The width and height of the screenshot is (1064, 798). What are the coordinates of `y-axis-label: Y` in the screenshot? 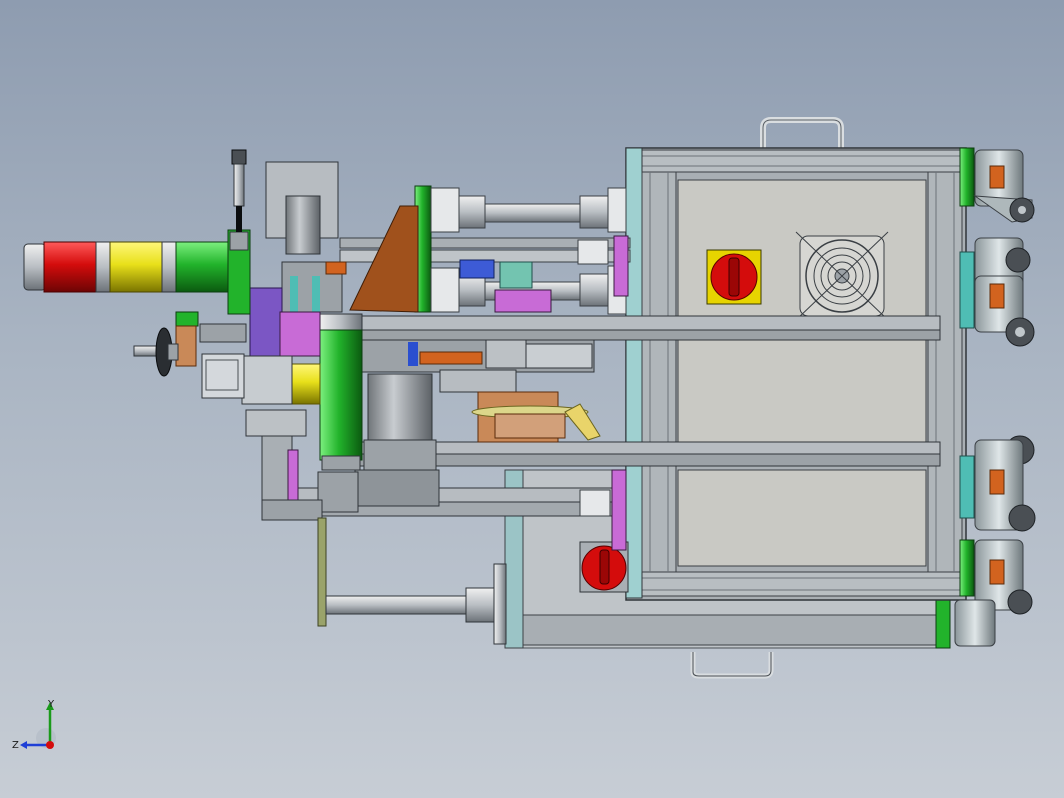 It's located at (51, 704).